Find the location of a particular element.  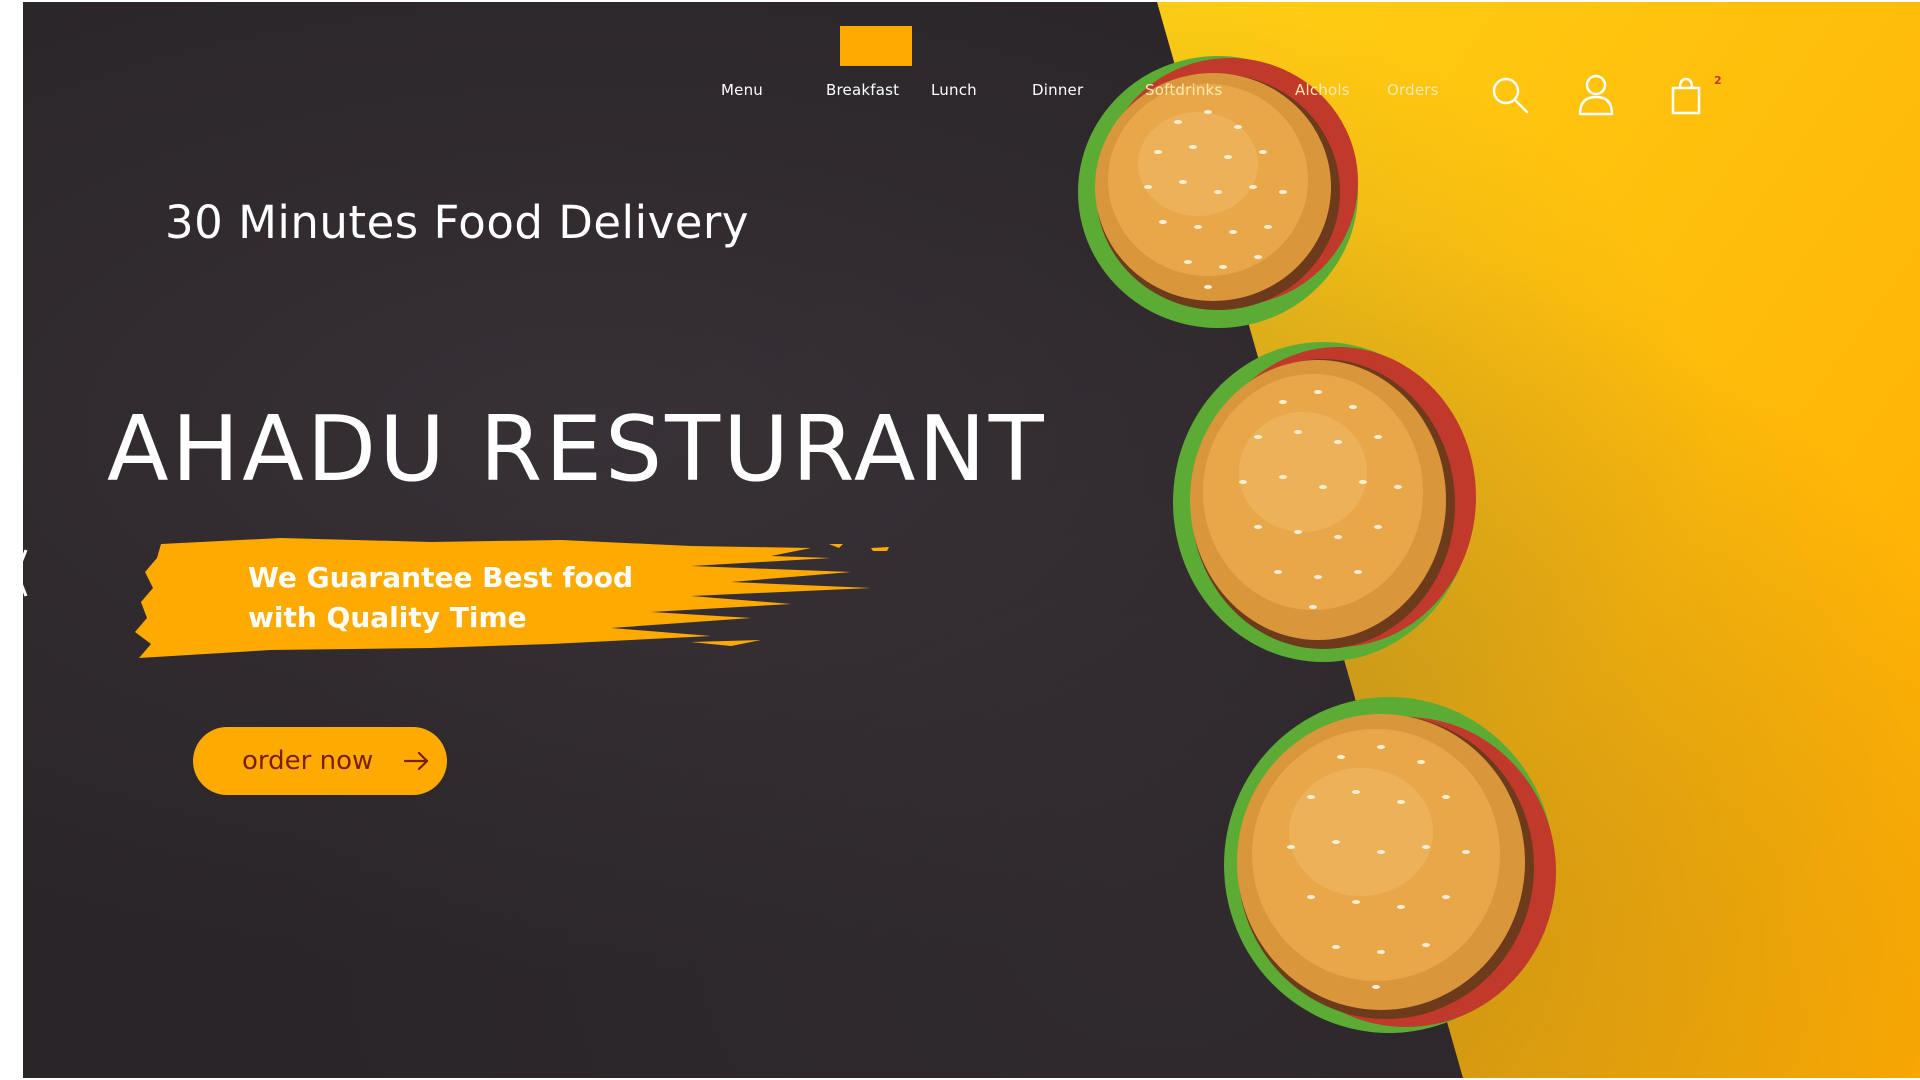

order-now-button: order now is located at coordinates (320, 761).